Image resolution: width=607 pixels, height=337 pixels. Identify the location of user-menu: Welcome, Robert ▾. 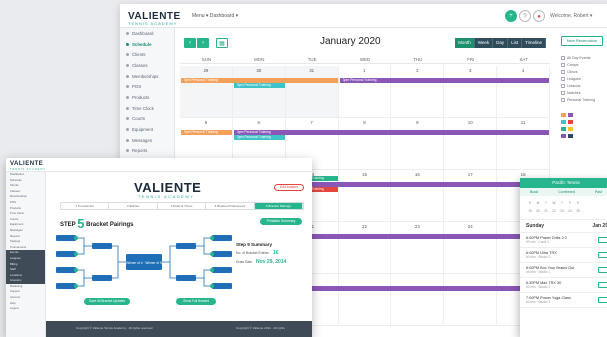
(571, 16).